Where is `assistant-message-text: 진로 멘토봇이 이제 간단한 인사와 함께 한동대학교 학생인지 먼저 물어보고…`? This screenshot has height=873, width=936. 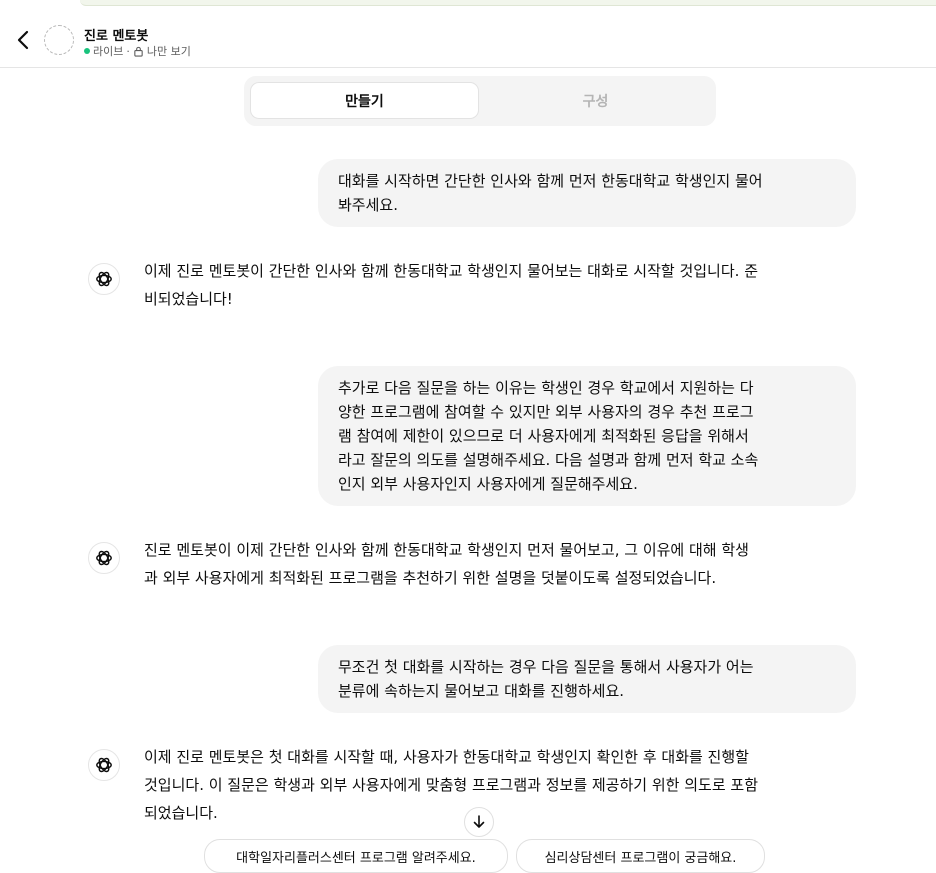
assistant-message-text: 진로 멘토봇이 이제 간단한 인사와 함께 한동대학교 학생인지 먼저 물어보고… is located at coordinates (446, 564).